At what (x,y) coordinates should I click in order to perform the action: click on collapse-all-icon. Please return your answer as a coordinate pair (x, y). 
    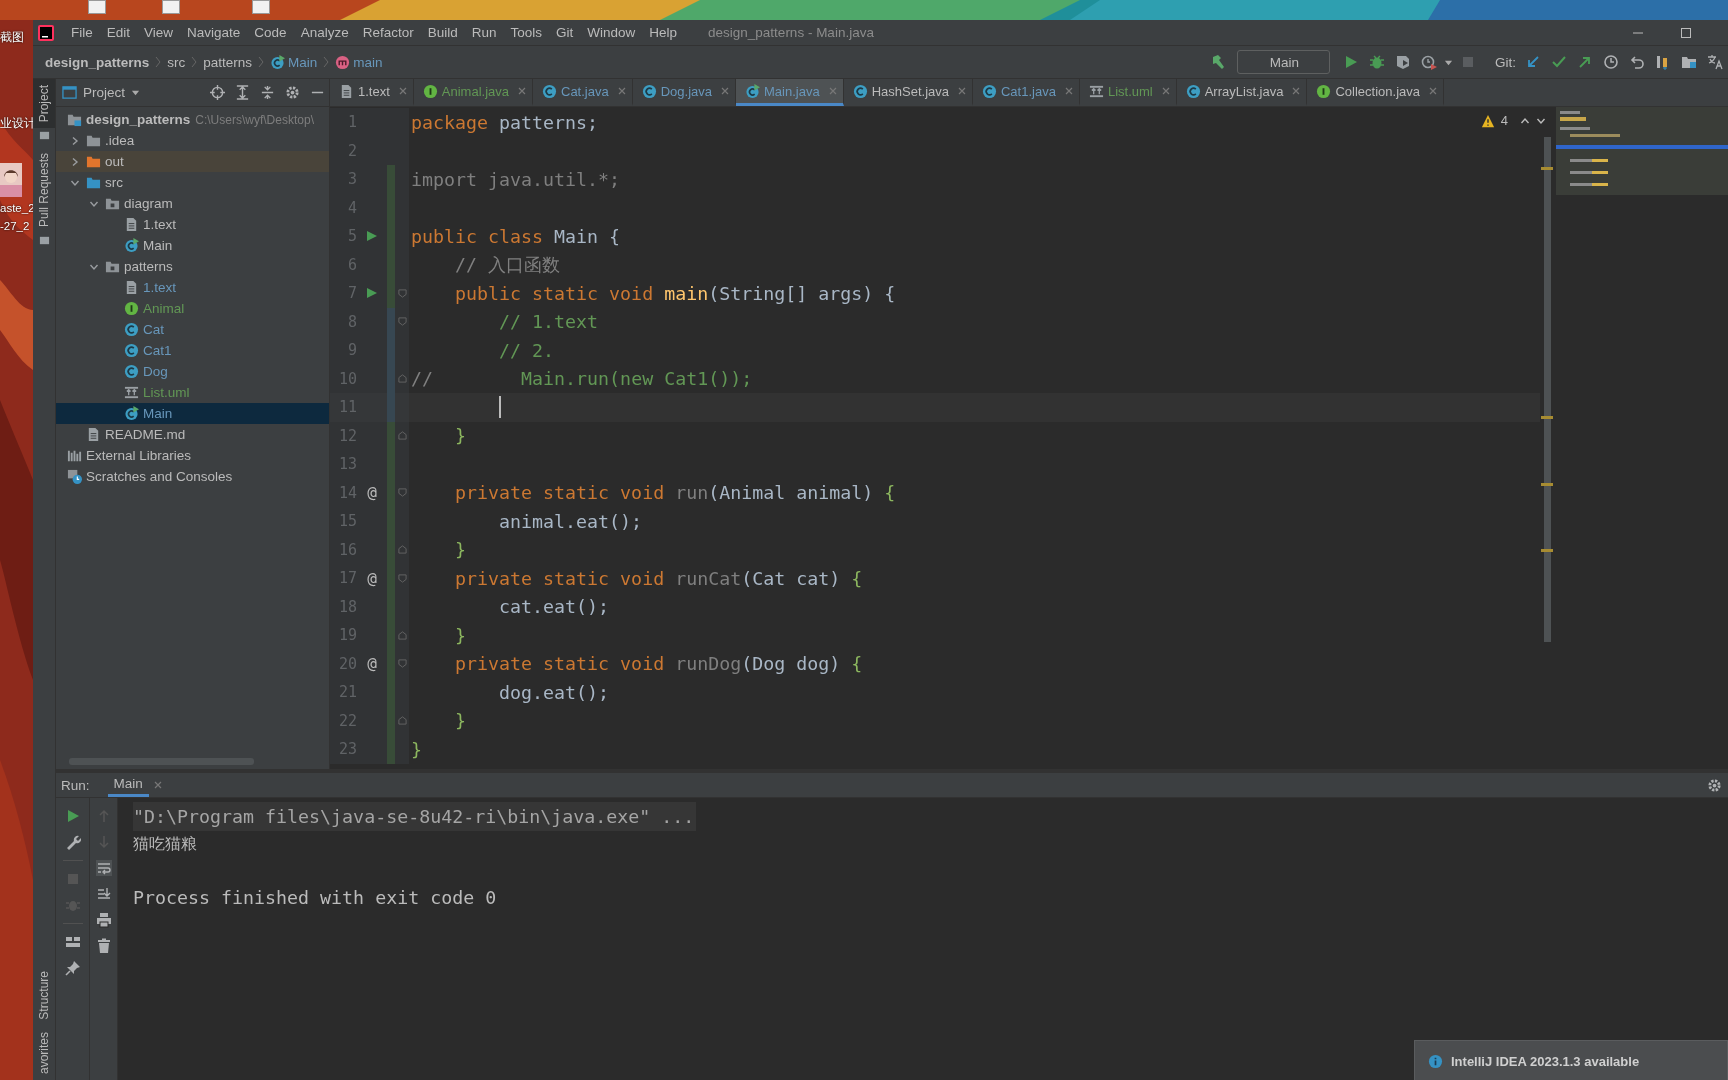
    Looking at the image, I should click on (267, 92).